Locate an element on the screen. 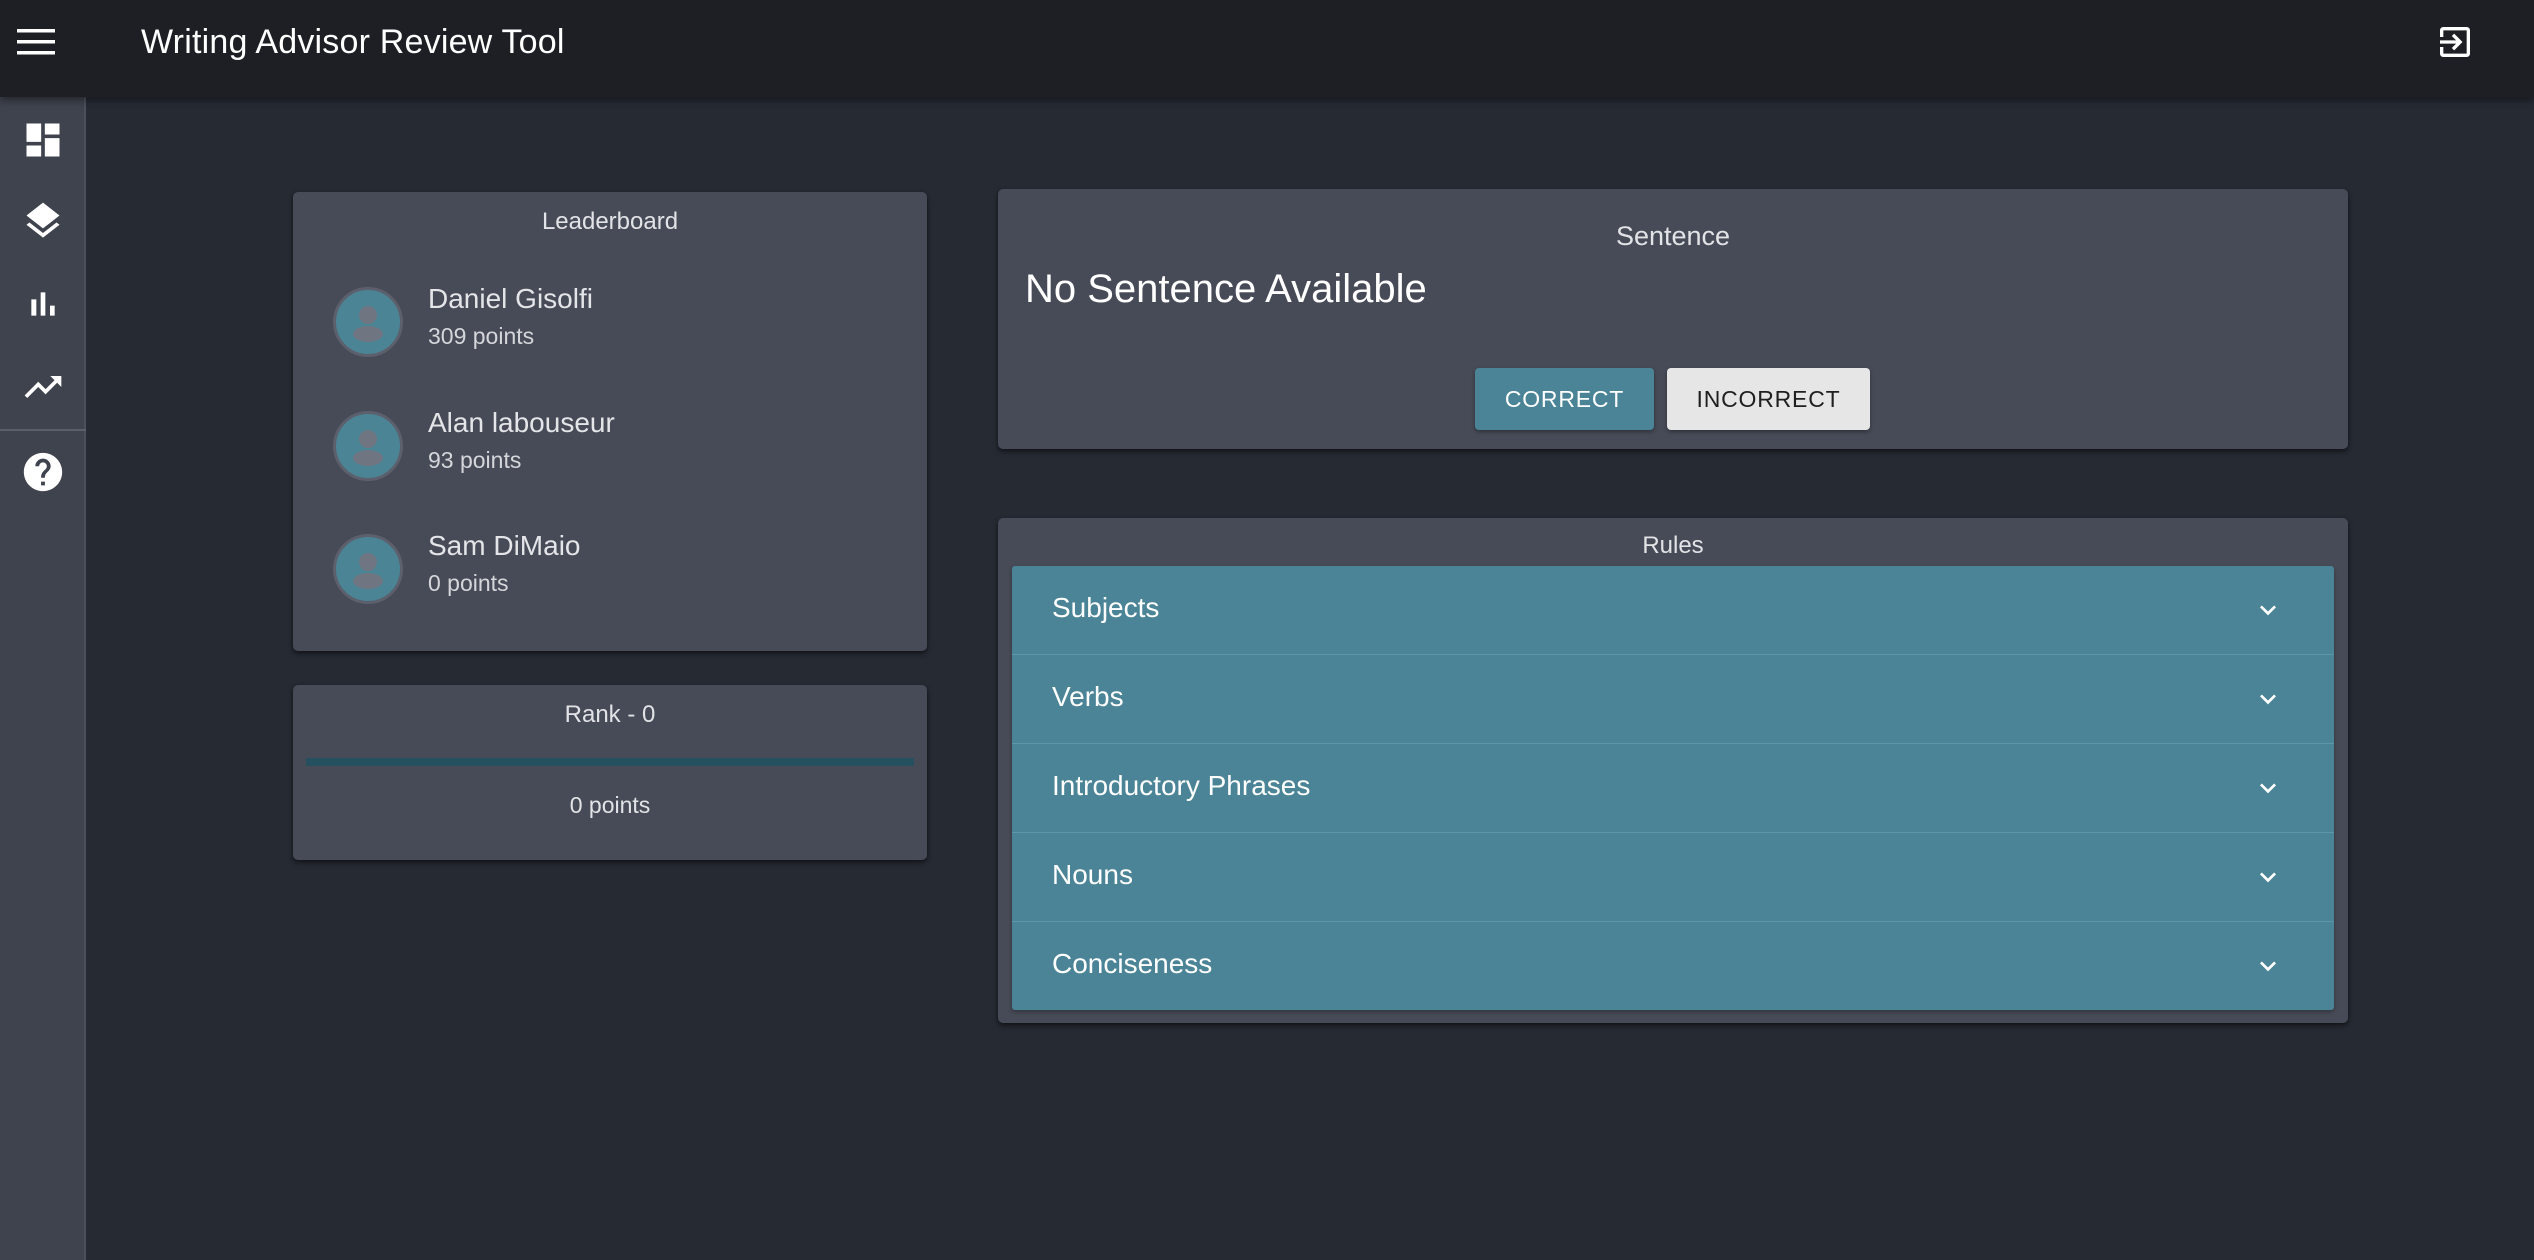  leaderboard-name: Daniel Gisolfi is located at coordinates (510, 298).